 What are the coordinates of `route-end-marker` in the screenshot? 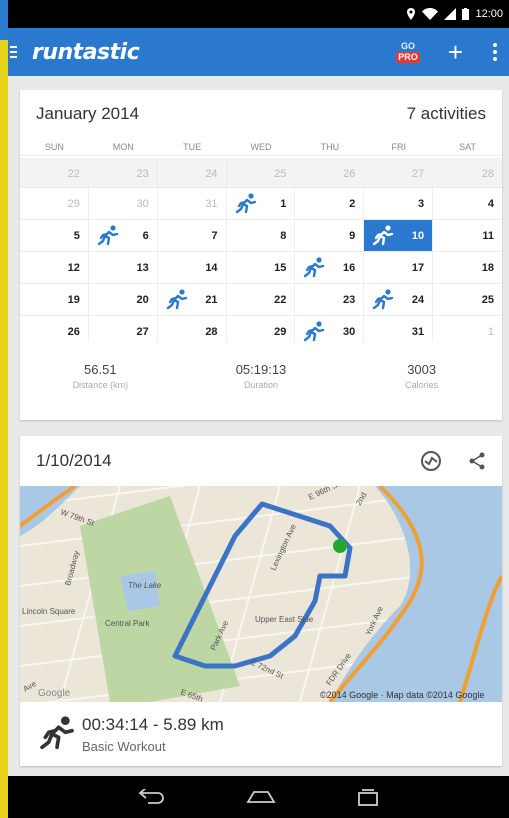 It's located at (340, 546).